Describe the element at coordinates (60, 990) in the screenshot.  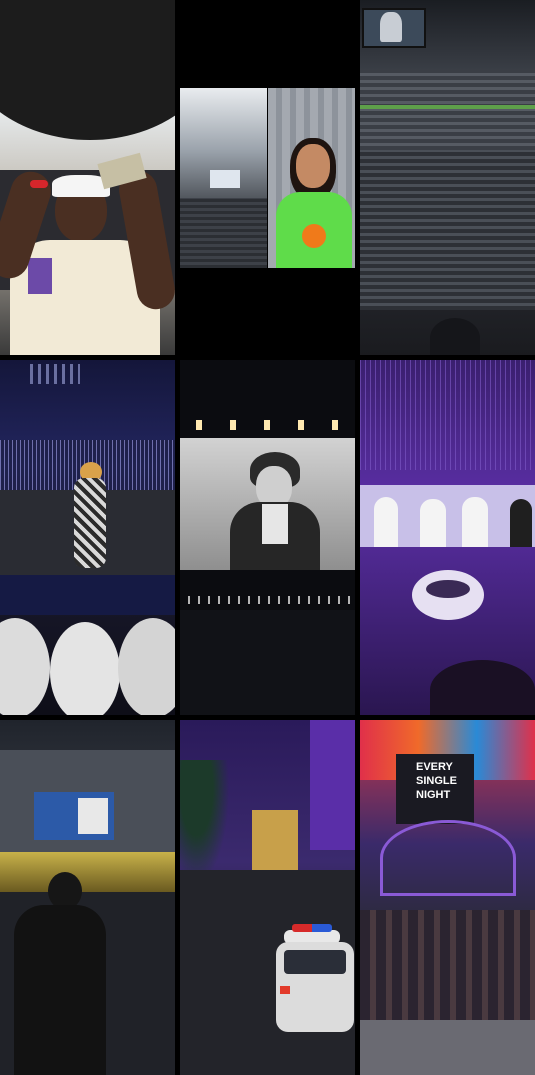
I see `person-back` at that location.